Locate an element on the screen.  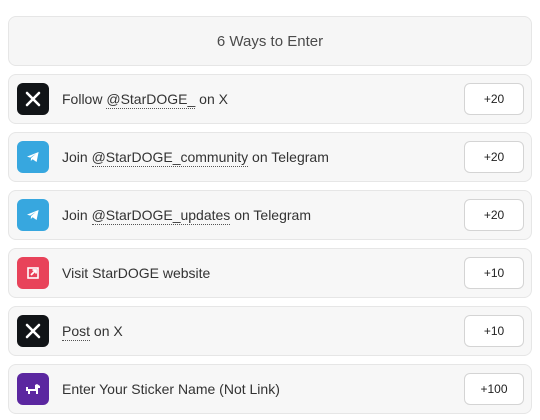
entry-label: Visit StarDOGE website is located at coordinates (136, 273).